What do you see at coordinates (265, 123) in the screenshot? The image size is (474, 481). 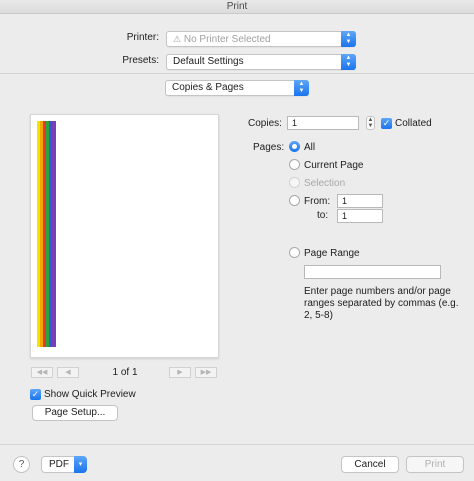 I see `copies-label: Copies:` at bounding box center [265, 123].